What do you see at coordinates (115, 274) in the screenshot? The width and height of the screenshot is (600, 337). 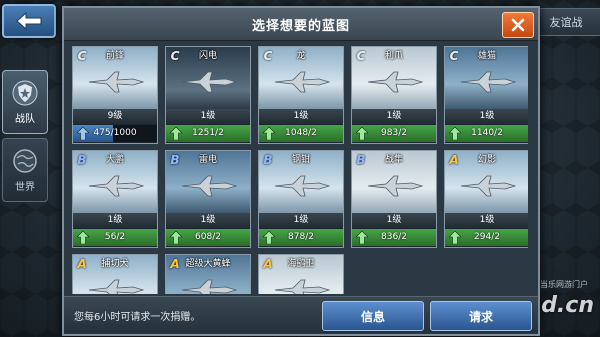 I see `blueprint-card: A 捕切犬` at bounding box center [115, 274].